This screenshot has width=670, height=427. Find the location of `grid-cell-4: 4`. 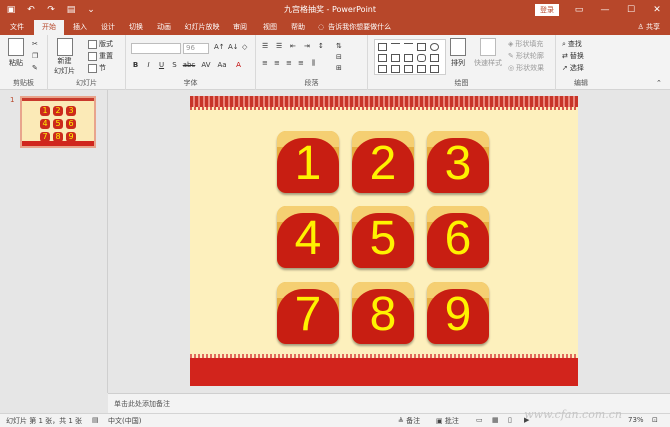

grid-cell-4: 4 is located at coordinates (308, 237).